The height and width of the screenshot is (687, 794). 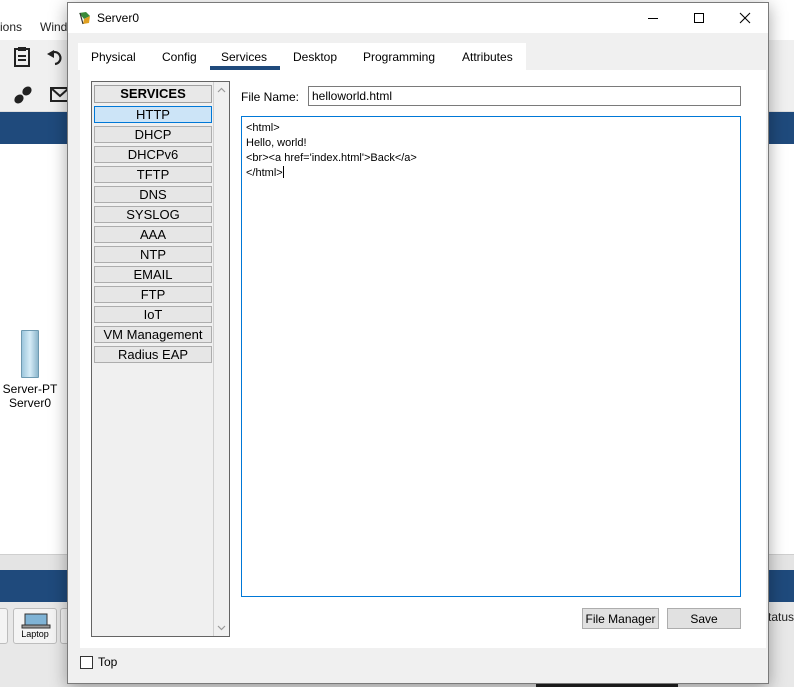 What do you see at coordinates (153, 114) in the screenshot?
I see `service-http: HTTP` at bounding box center [153, 114].